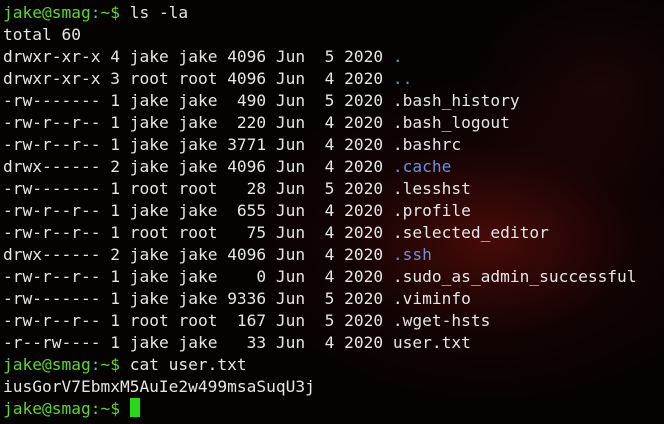  What do you see at coordinates (134, 407) in the screenshot?
I see `text-cursor` at bounding box center [134, 407].